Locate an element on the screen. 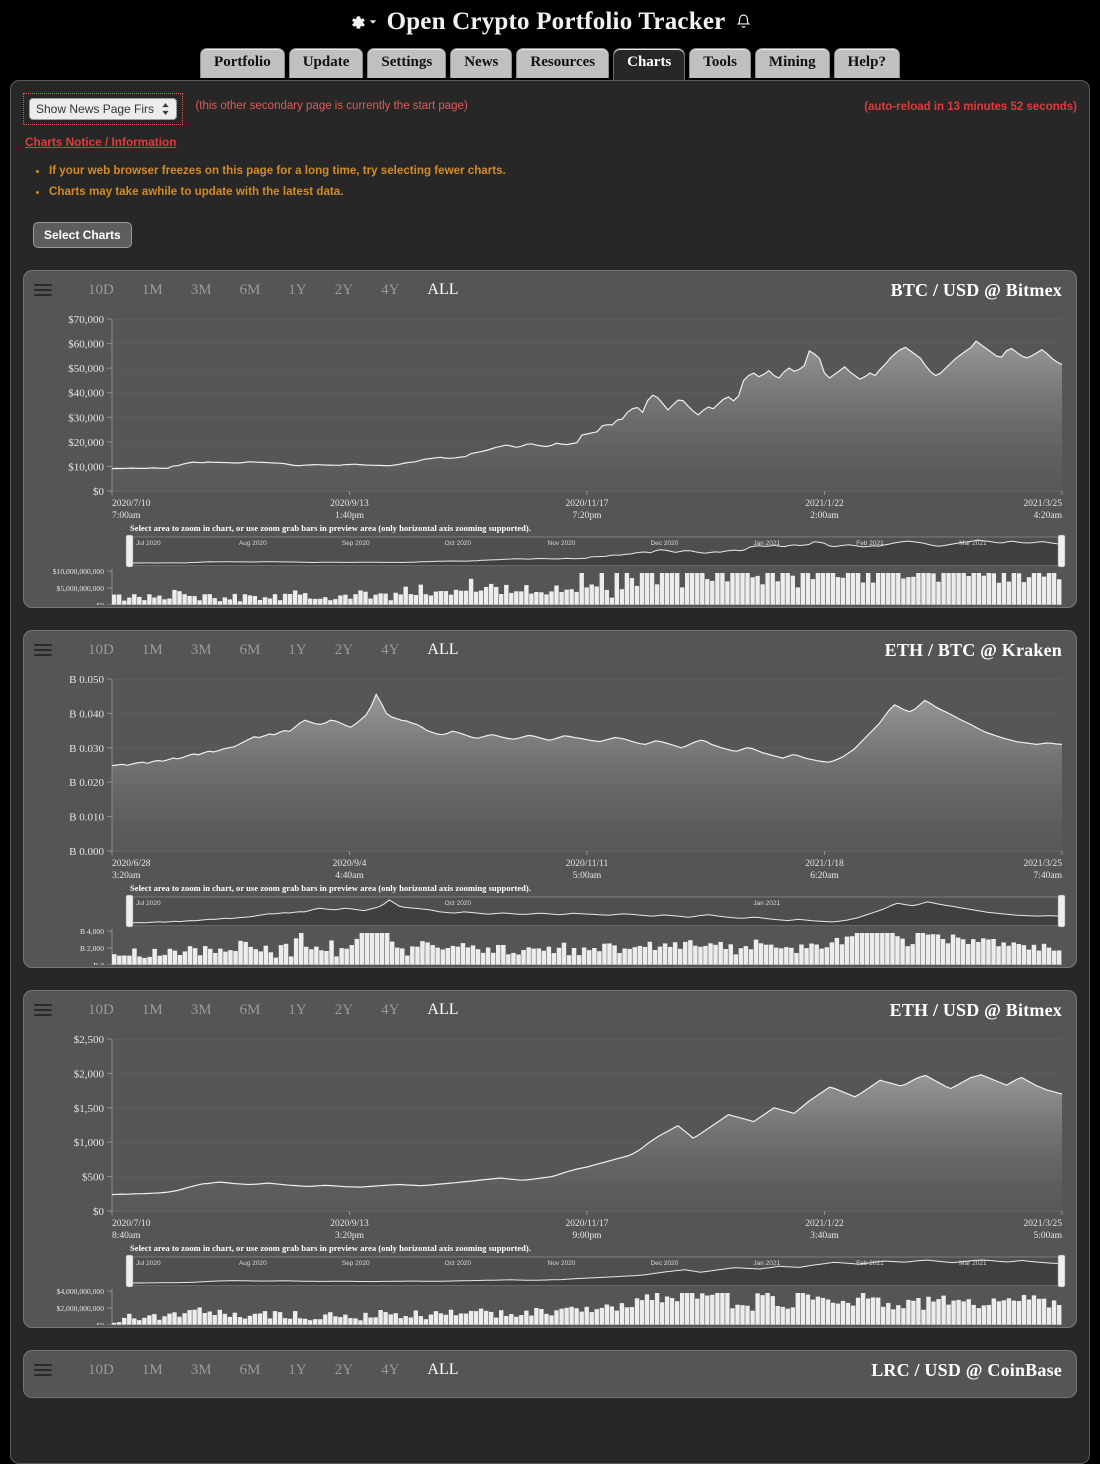  bell-icon is located at coordinates (743, 22).